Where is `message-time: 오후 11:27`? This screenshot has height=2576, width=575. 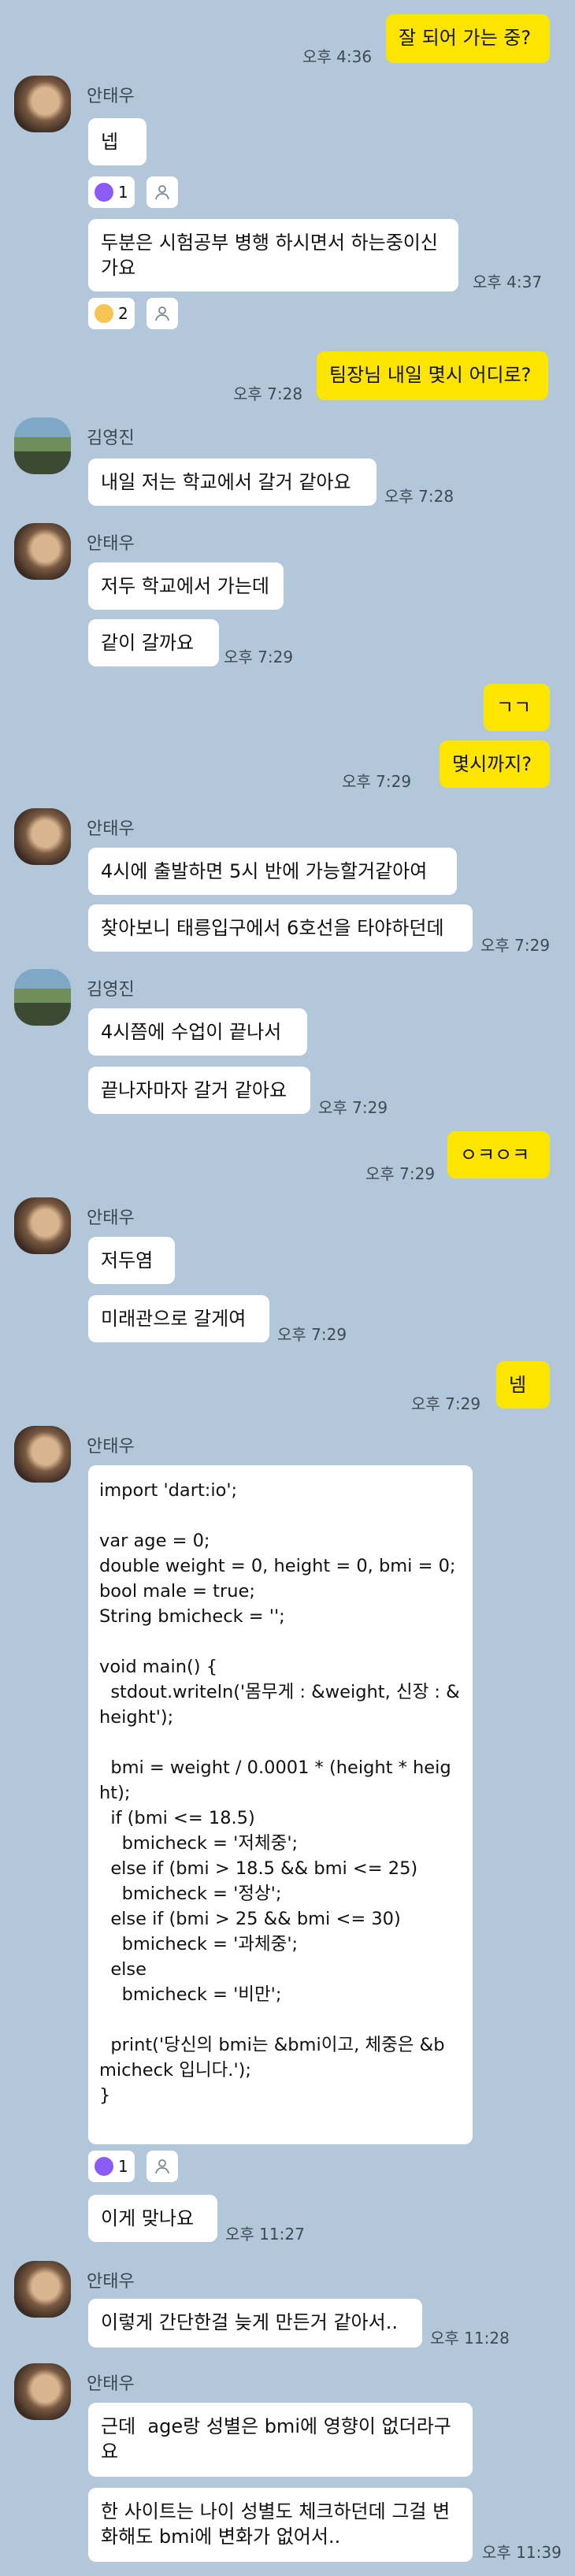 message-time: 오후 11:27 is located at coordinates (265, 2234).